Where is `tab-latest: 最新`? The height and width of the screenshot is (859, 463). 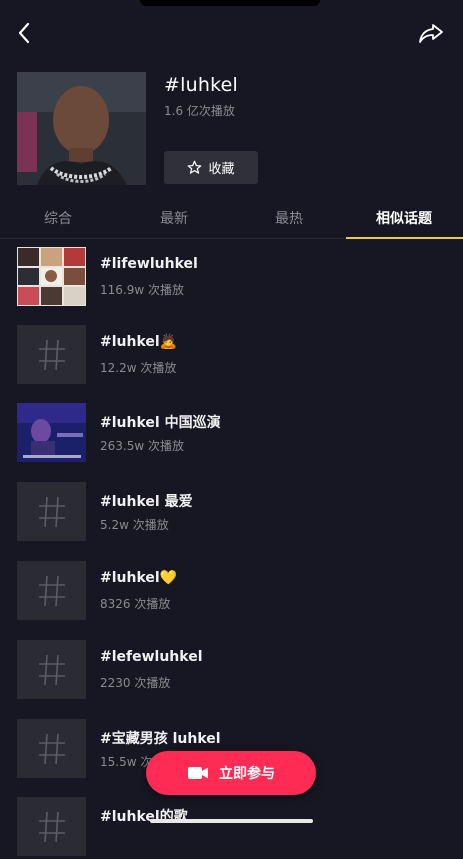 tab-latest: 最新 is located at coordinates (174, 218).